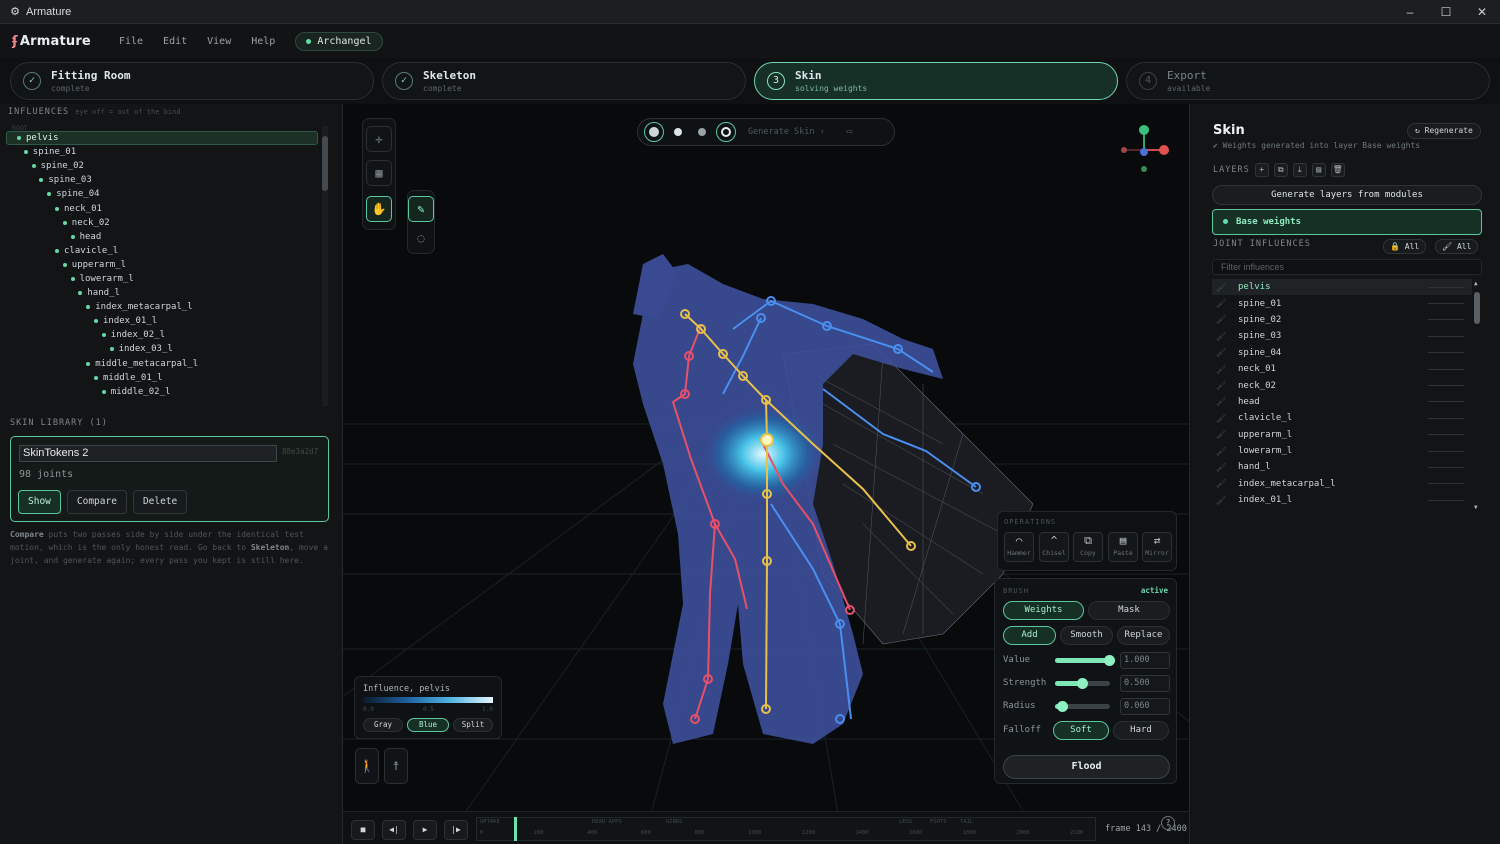  What do you see at coordinates (1145, 683) in the screenshot?
I see `strength-input: 0.500` at bounding box center [1145, 683].